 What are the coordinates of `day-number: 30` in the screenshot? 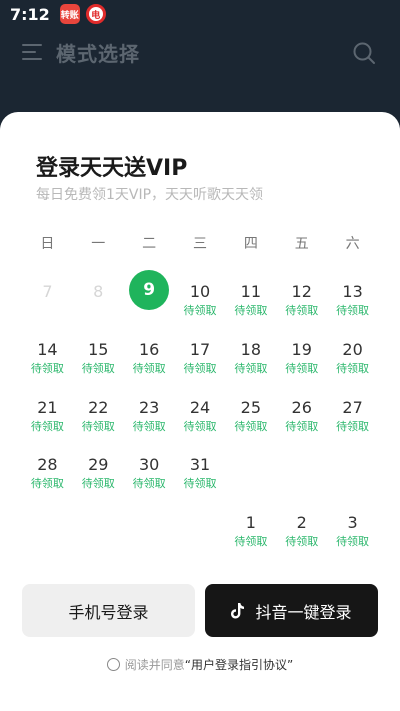 It's located at (149, 465).